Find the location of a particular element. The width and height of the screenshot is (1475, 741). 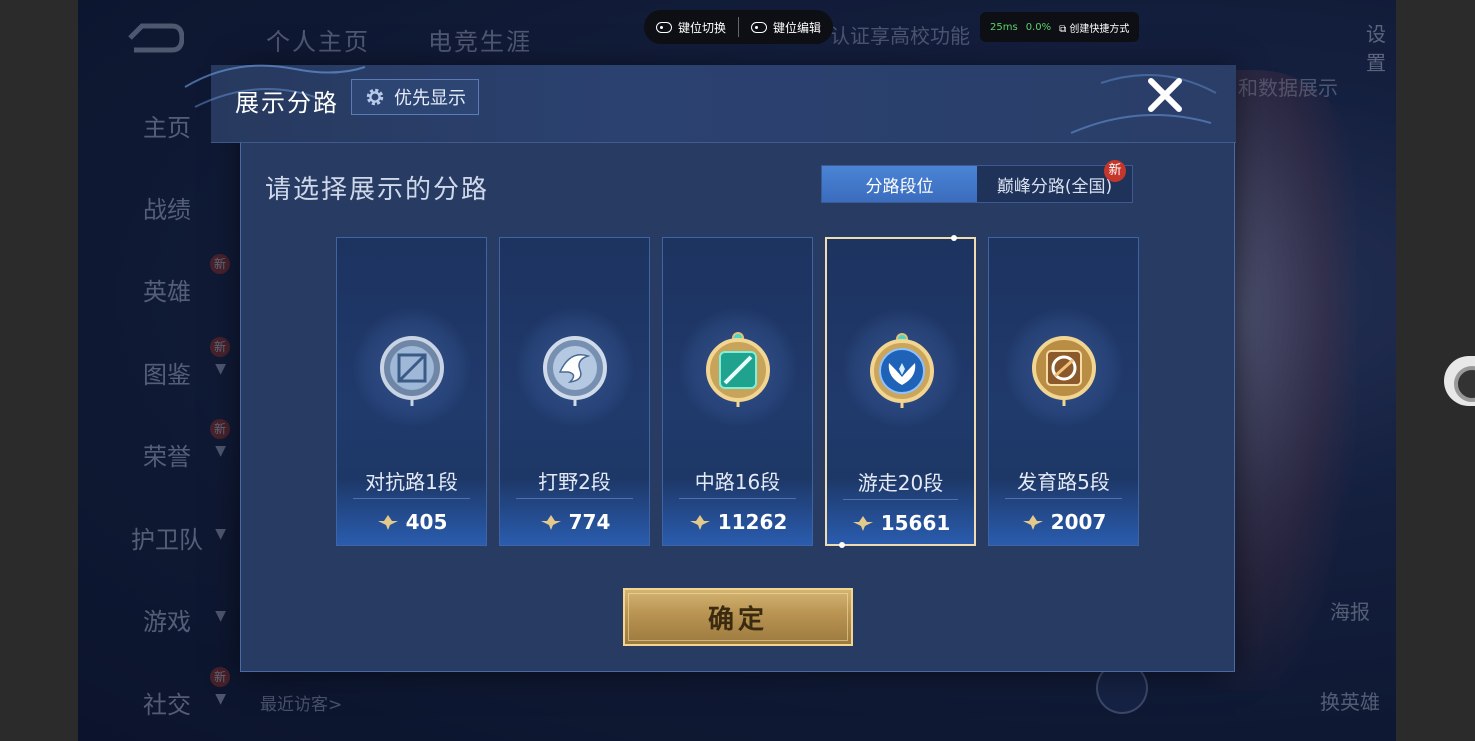

close-icon is located at coordinates (1165, 95).